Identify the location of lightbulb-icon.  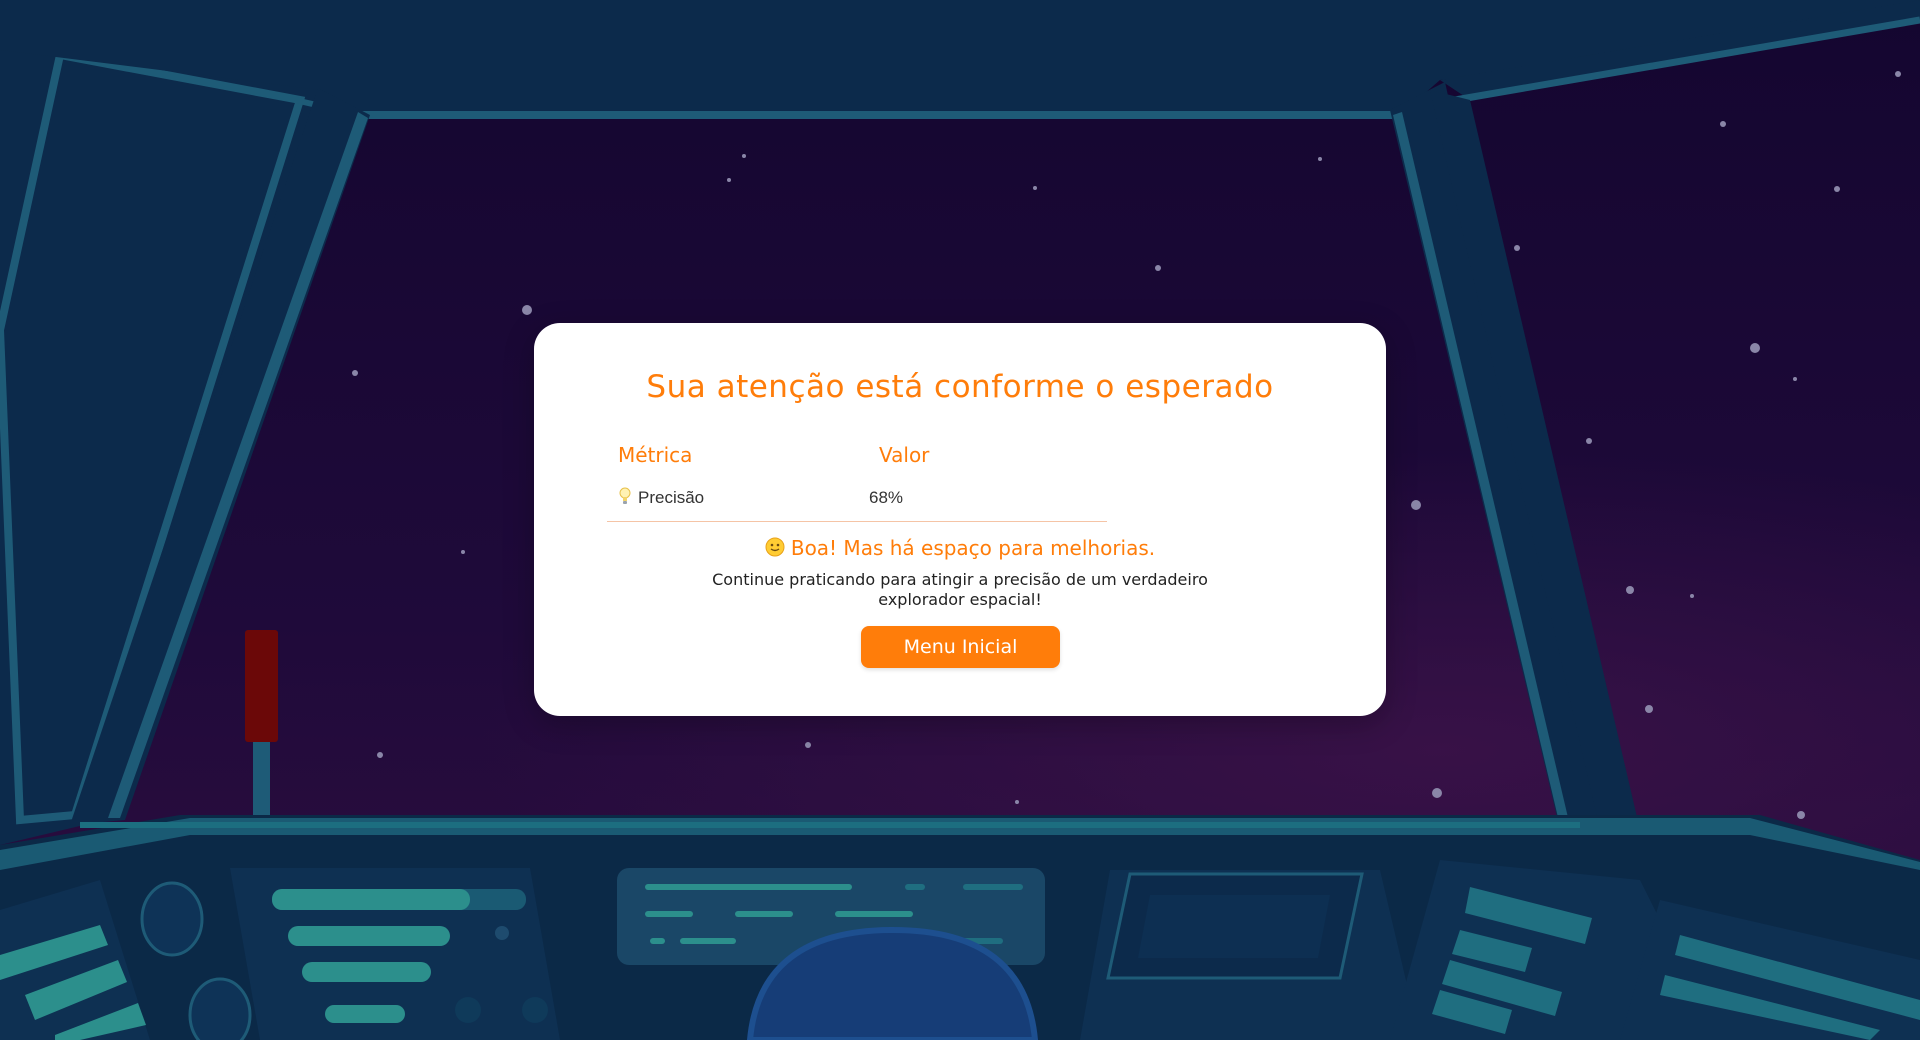
(625, 495).